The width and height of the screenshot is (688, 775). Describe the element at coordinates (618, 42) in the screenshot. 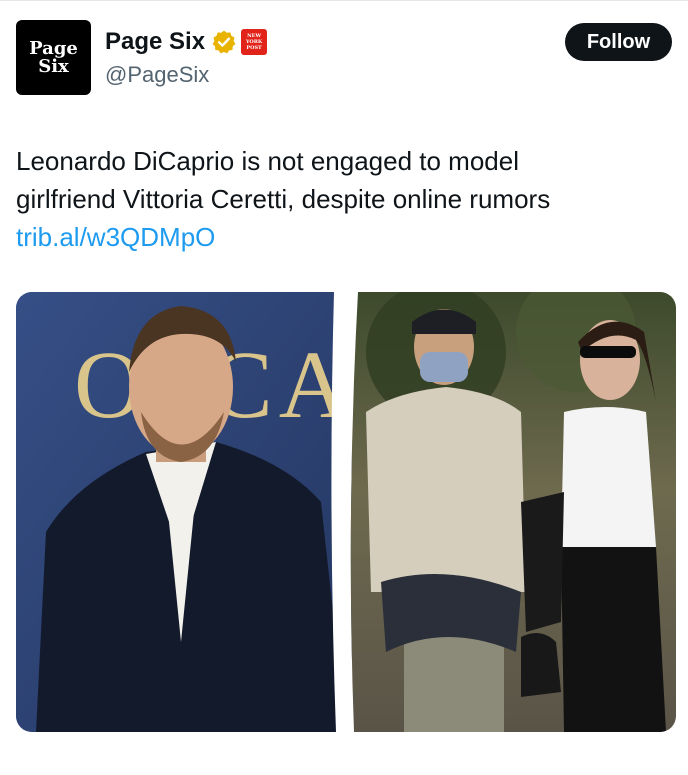

I see `follow-button: Follow` at that location.